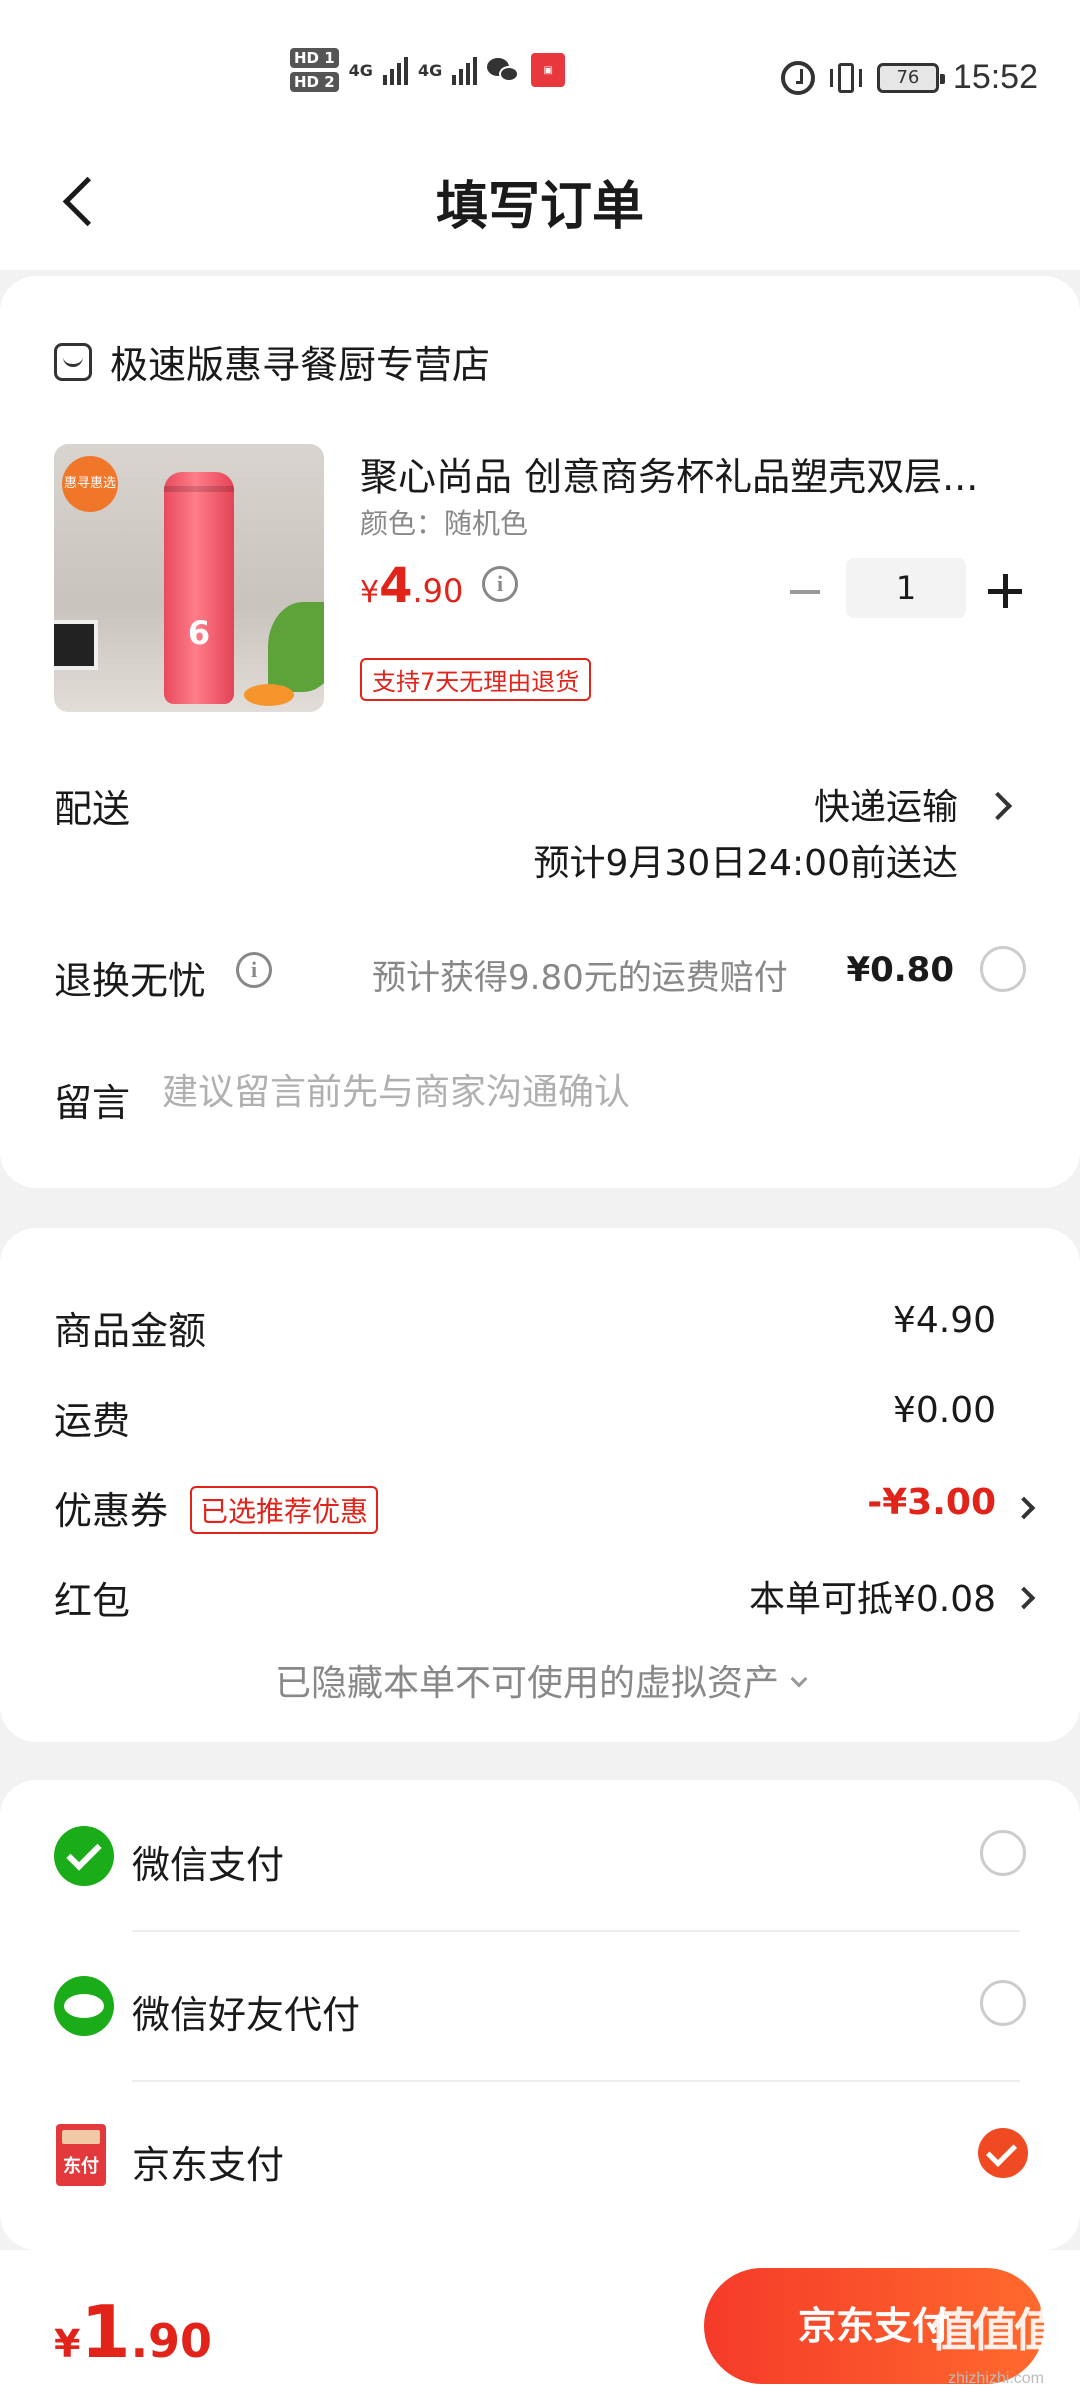 The width and height of the screenshot is (1080, 2400). I want to click on status-bar: HD 1 HD 2 4G 4G ▣ 76 15:52, so click(540, 65).